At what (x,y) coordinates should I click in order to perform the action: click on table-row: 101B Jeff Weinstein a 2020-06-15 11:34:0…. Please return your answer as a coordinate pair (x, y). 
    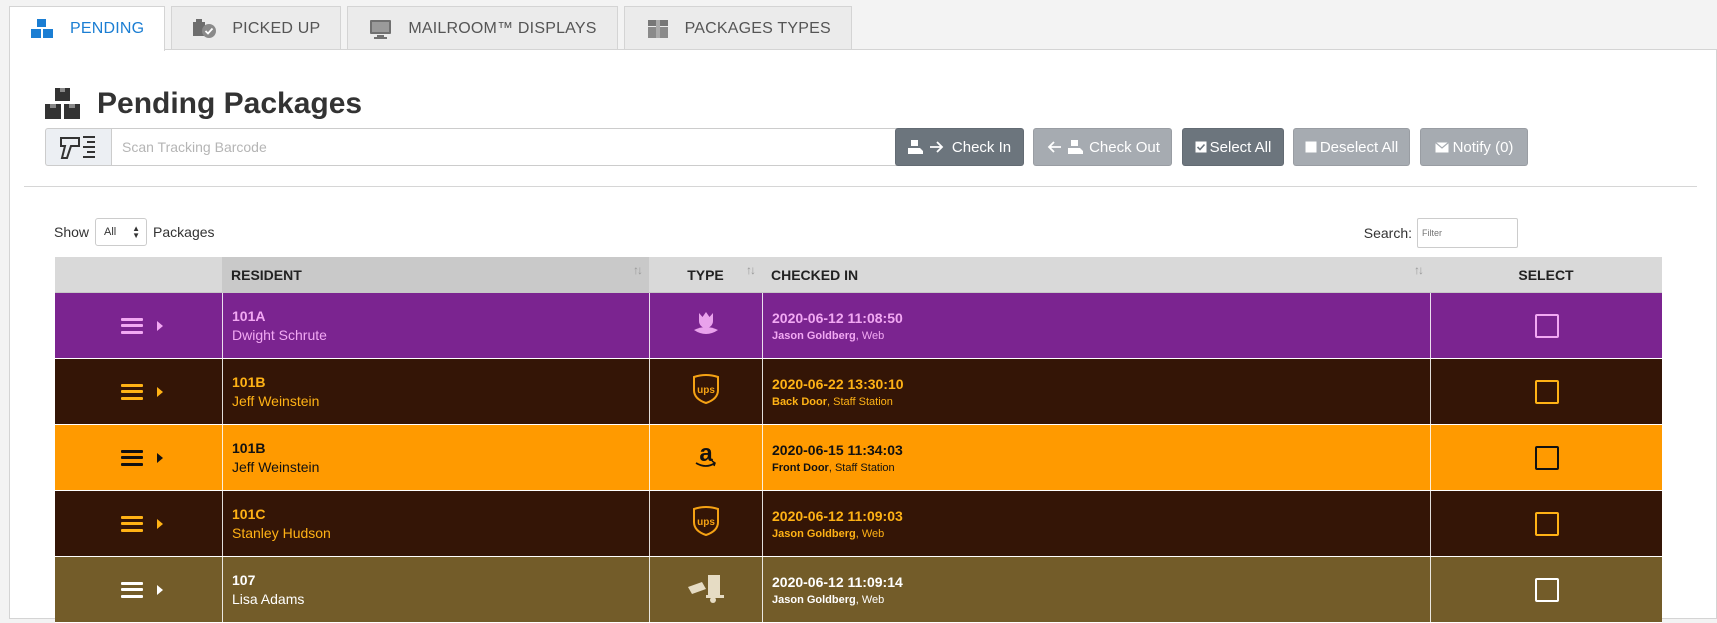
    Looking at the image, I should click on (858, 458).